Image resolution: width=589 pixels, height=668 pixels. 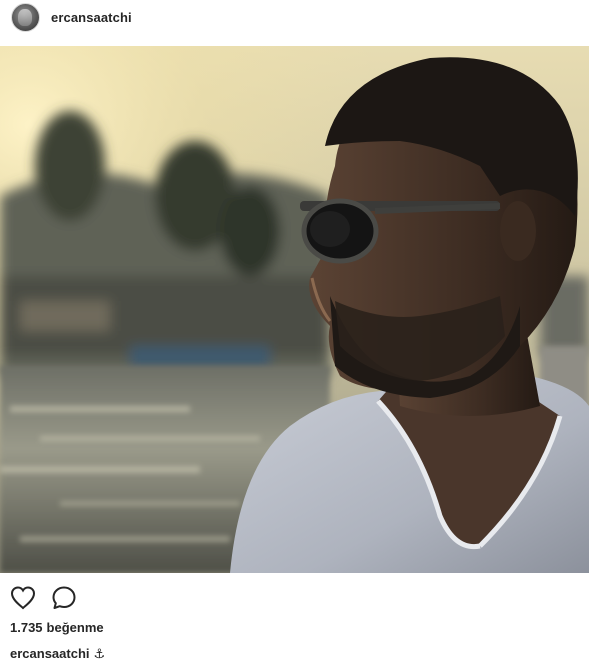 I want to click on likes-count: 1.735 beğenme, so click(x=57, y=627).